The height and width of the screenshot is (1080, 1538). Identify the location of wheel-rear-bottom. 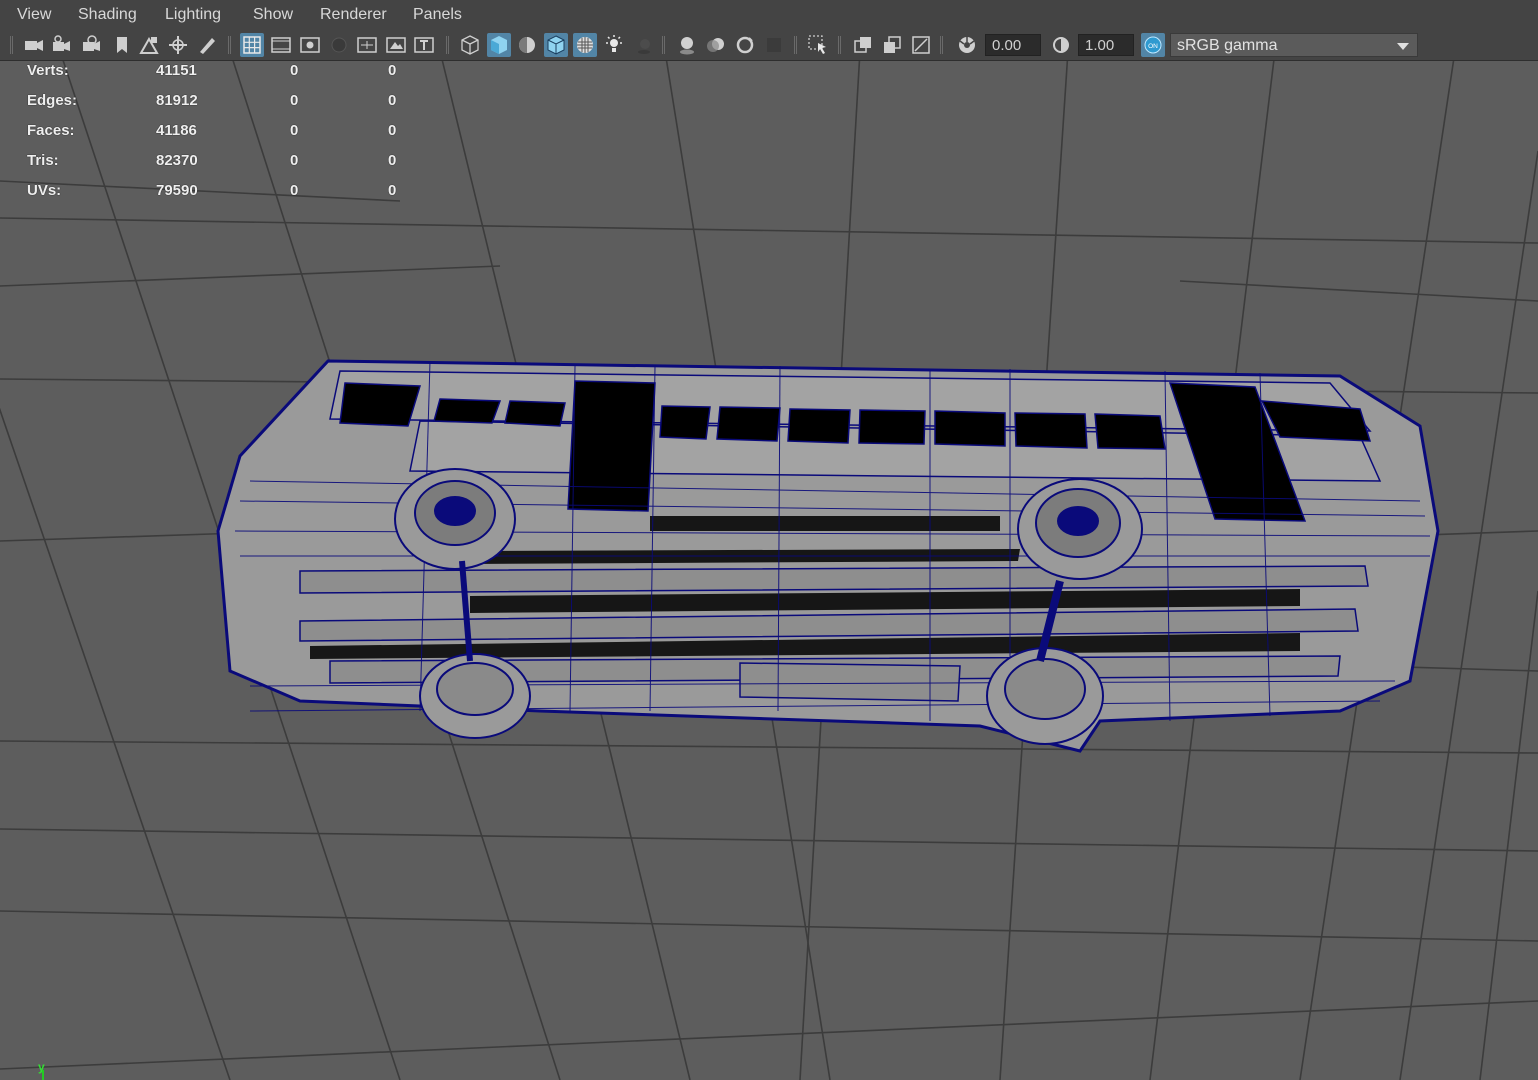
(1045, 696).